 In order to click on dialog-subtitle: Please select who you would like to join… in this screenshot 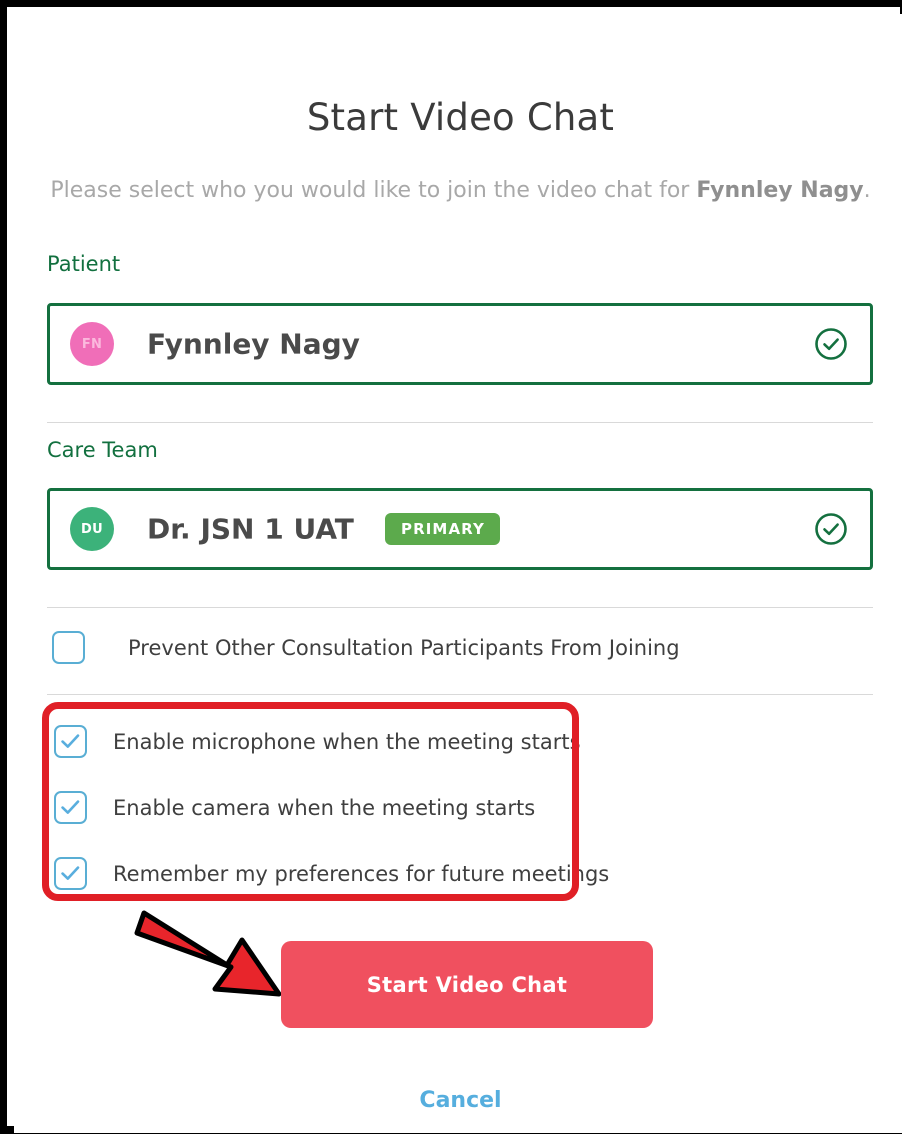, I will do `click(458, 190)`.